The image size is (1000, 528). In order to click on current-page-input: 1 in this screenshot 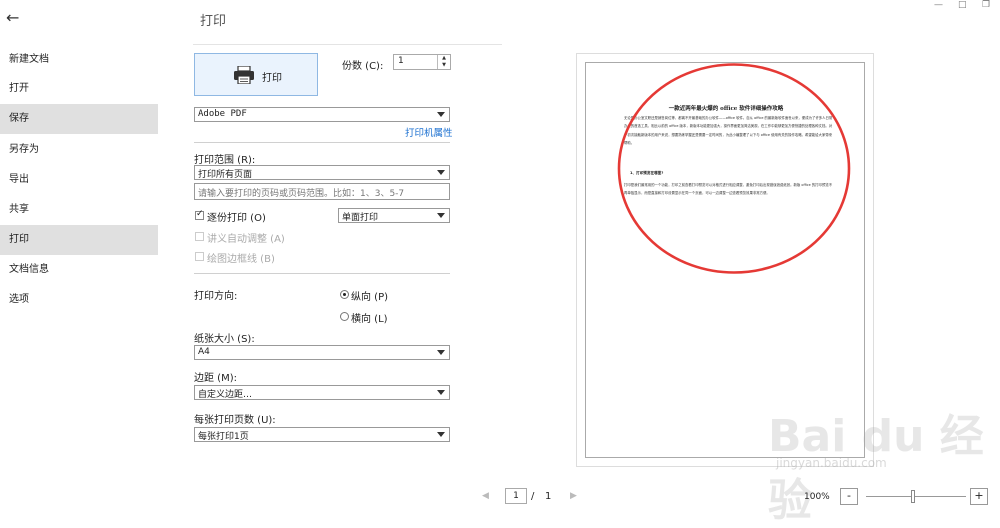, I will do `click(516, 496)`.